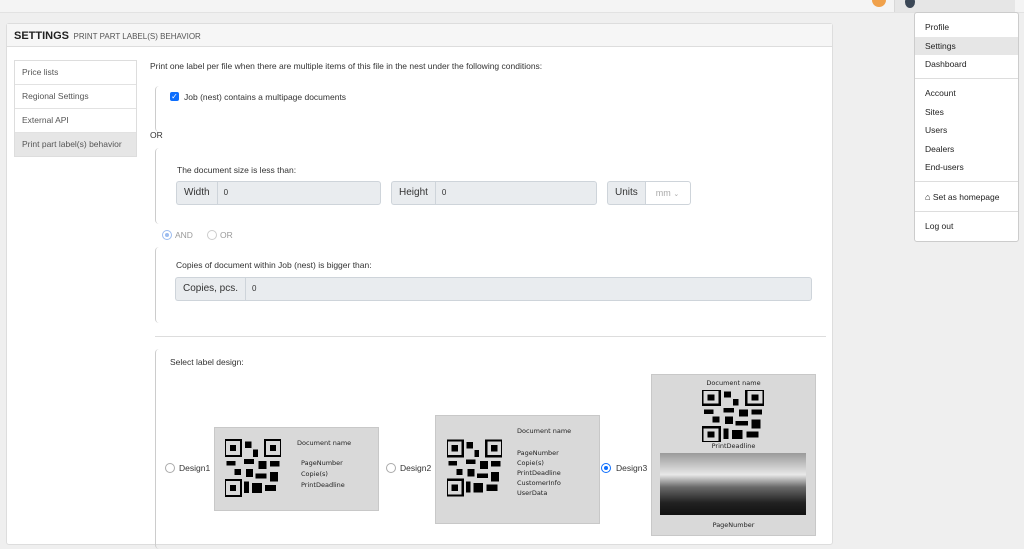 The image size is (1024, 549). What do you see at coordinates (515, 193) in the screenshot?
I see `height-input: 0` at bounding box center [515, 193].